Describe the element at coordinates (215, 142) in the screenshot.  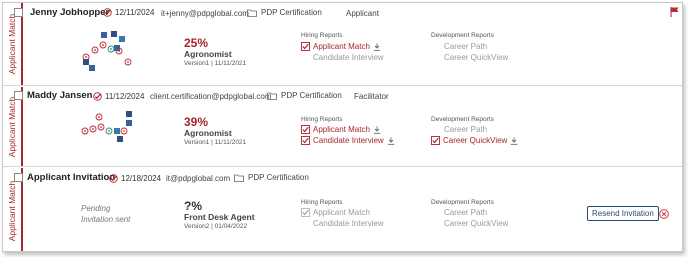
I see `job-version: Version1 | 11/11/2021` at that location.